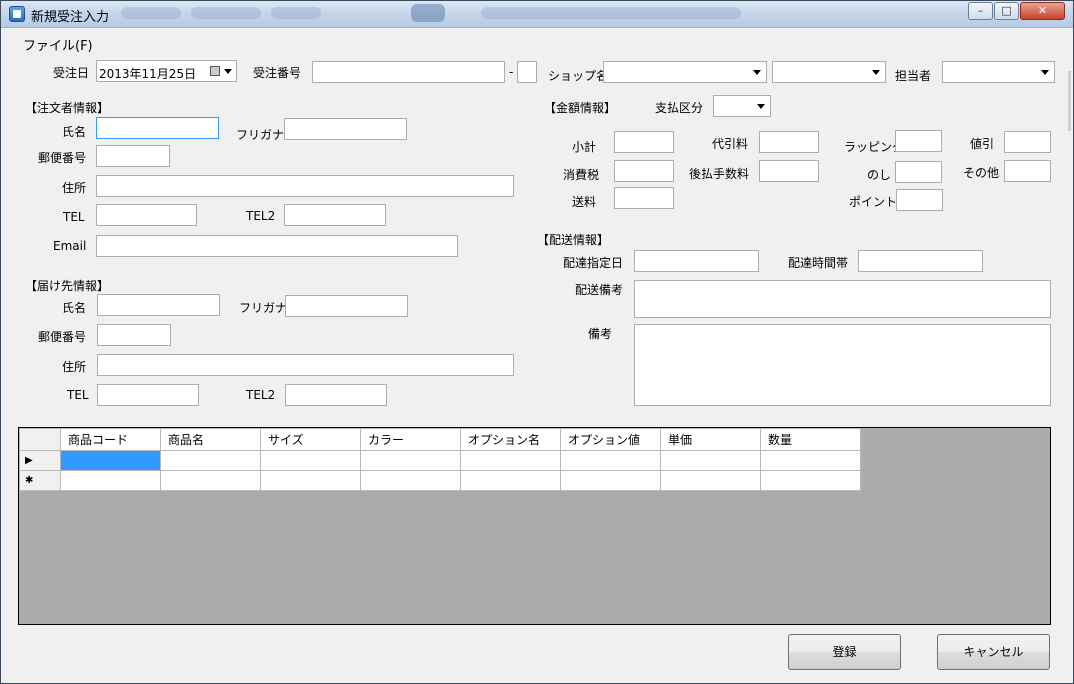 The width and height of the screenshot is (1074, 684). I want to click on wrapping-input, so click(918, 141).